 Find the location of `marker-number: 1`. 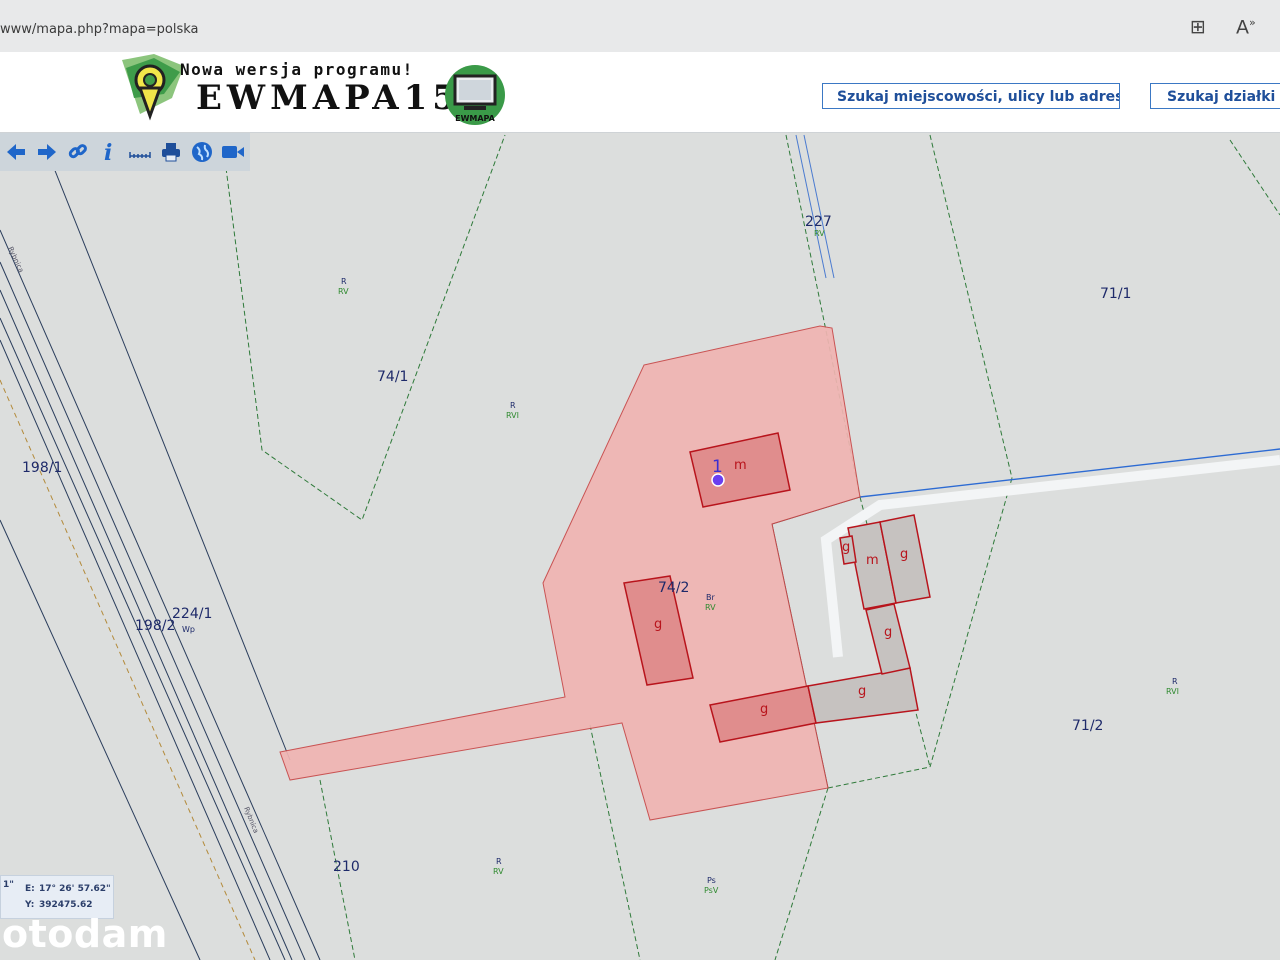

marker-number: 1 is located at coordinates (717, 467).